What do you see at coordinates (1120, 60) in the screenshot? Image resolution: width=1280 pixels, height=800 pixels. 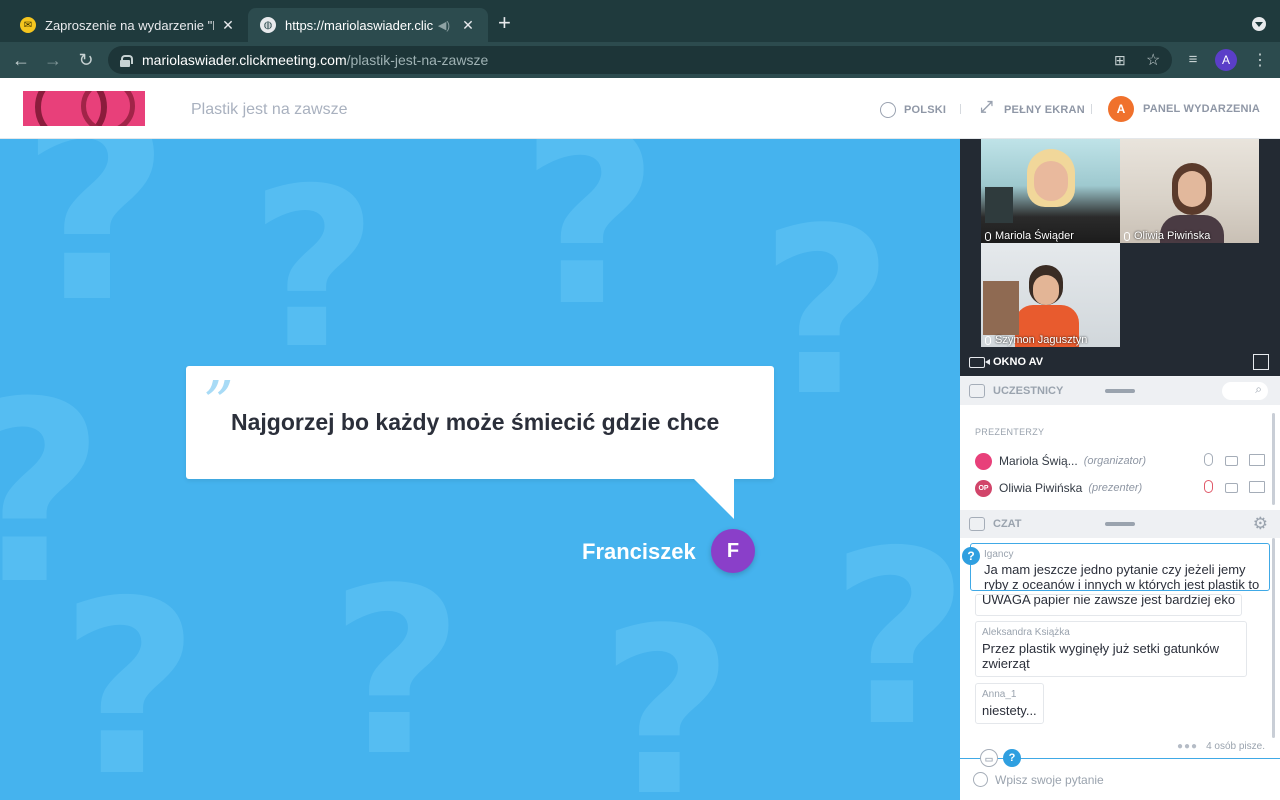 I see `translate-icon: ⊞` at bounding box center [1120, 60].